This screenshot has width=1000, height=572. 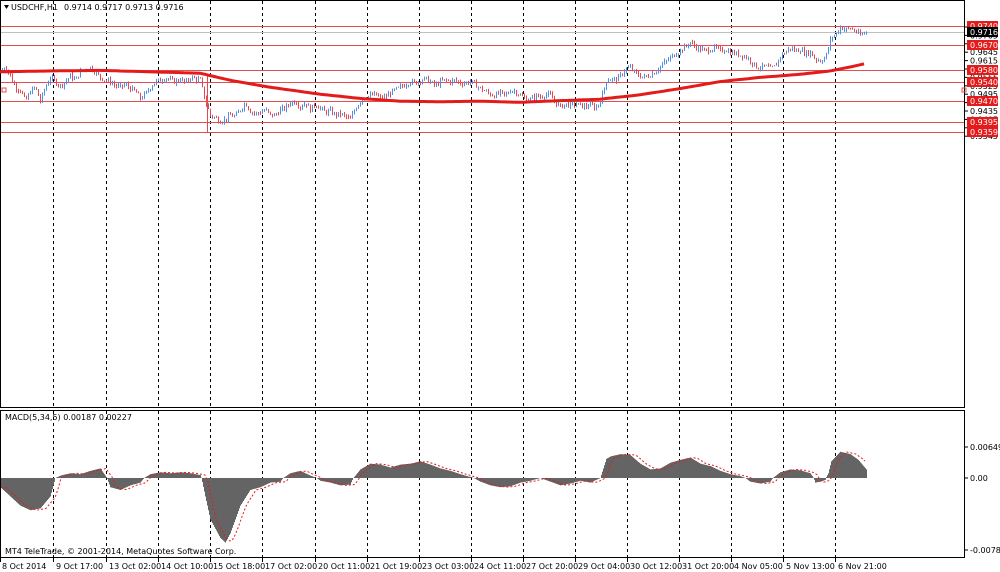 I want to click on level-label-text: 0.9470, so click(x=984, y=101).